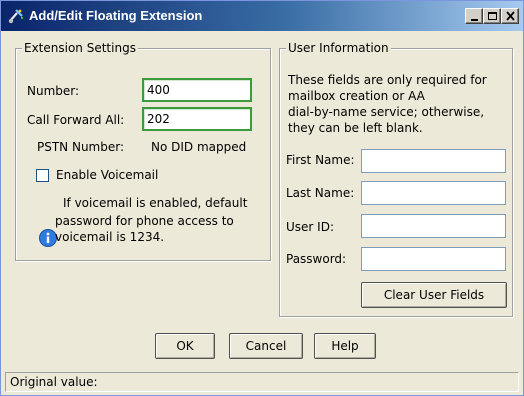 This screenshot has height=396, width=524. Describe the element at coordinates (76, 120) in the screenshot. I see `call-forward-label: Call Forward All:` at that location.